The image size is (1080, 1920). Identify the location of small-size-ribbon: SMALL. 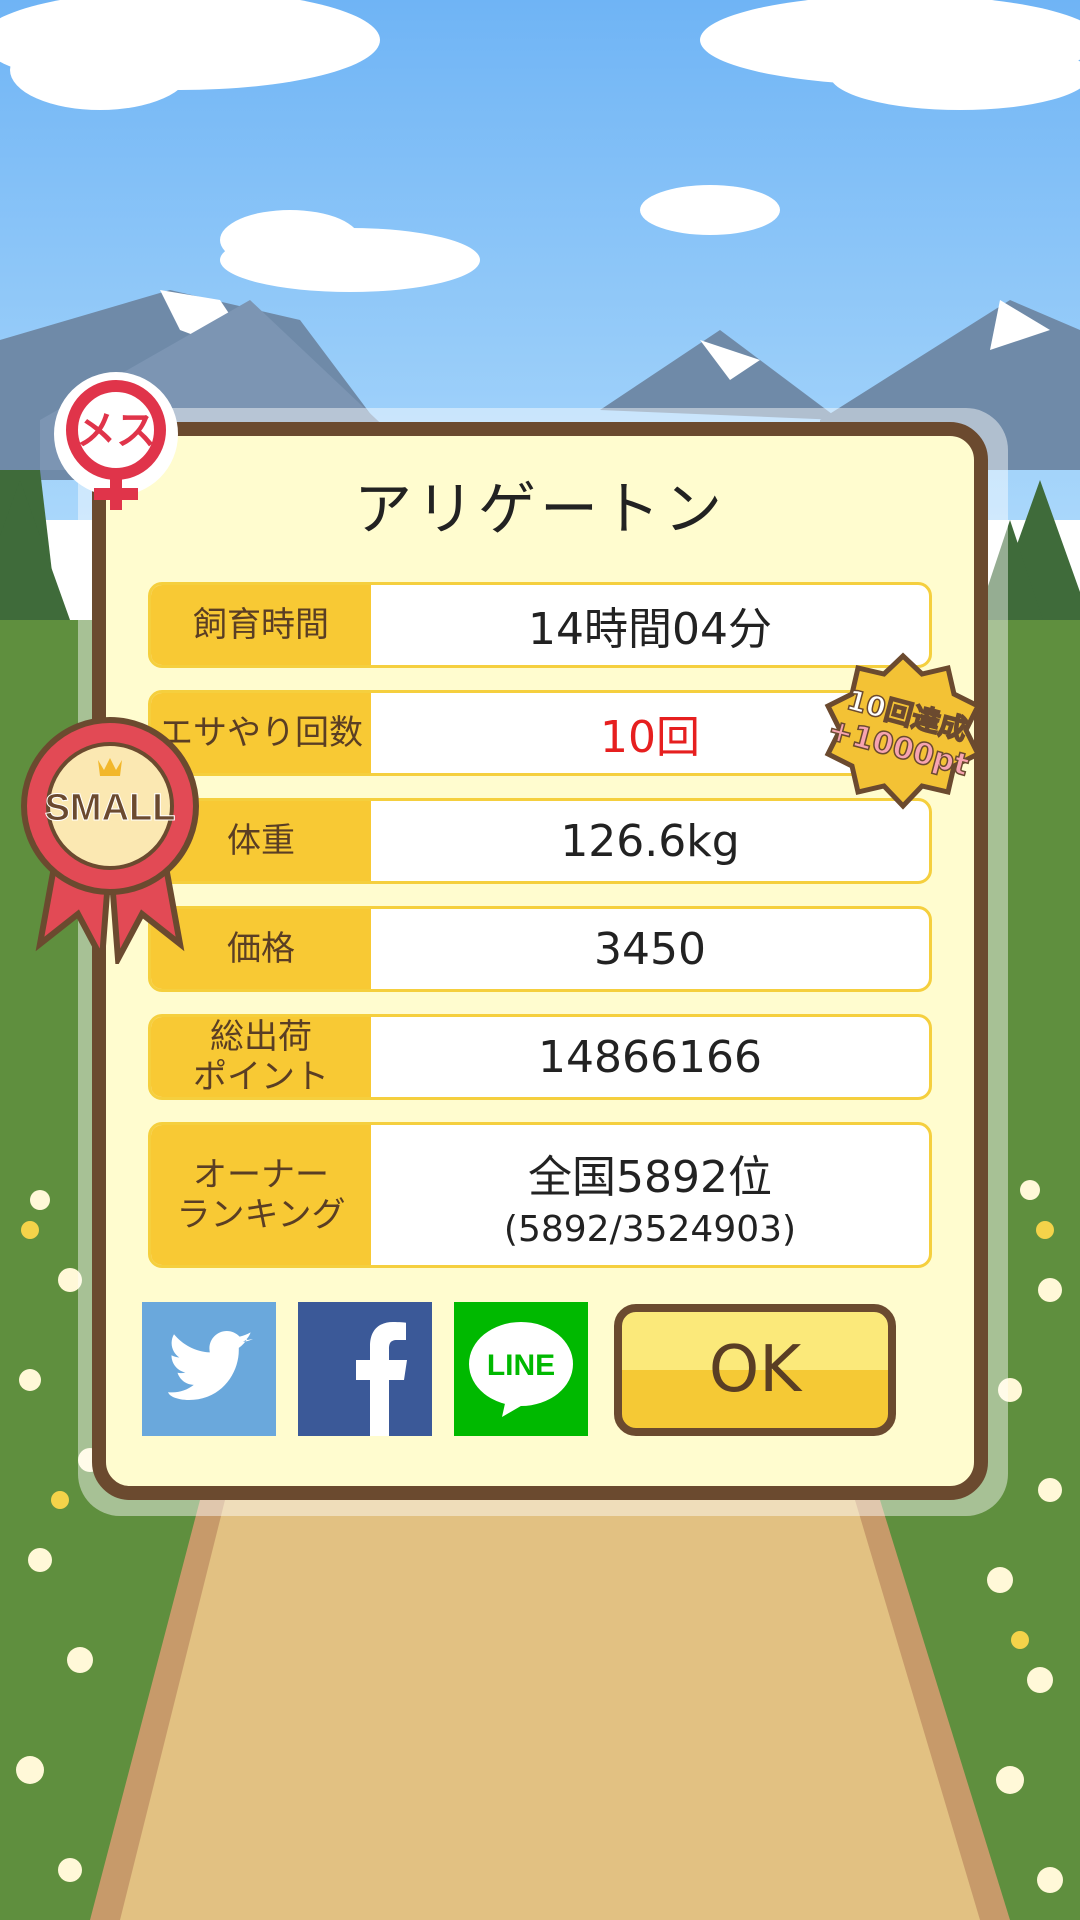
(110, 840).